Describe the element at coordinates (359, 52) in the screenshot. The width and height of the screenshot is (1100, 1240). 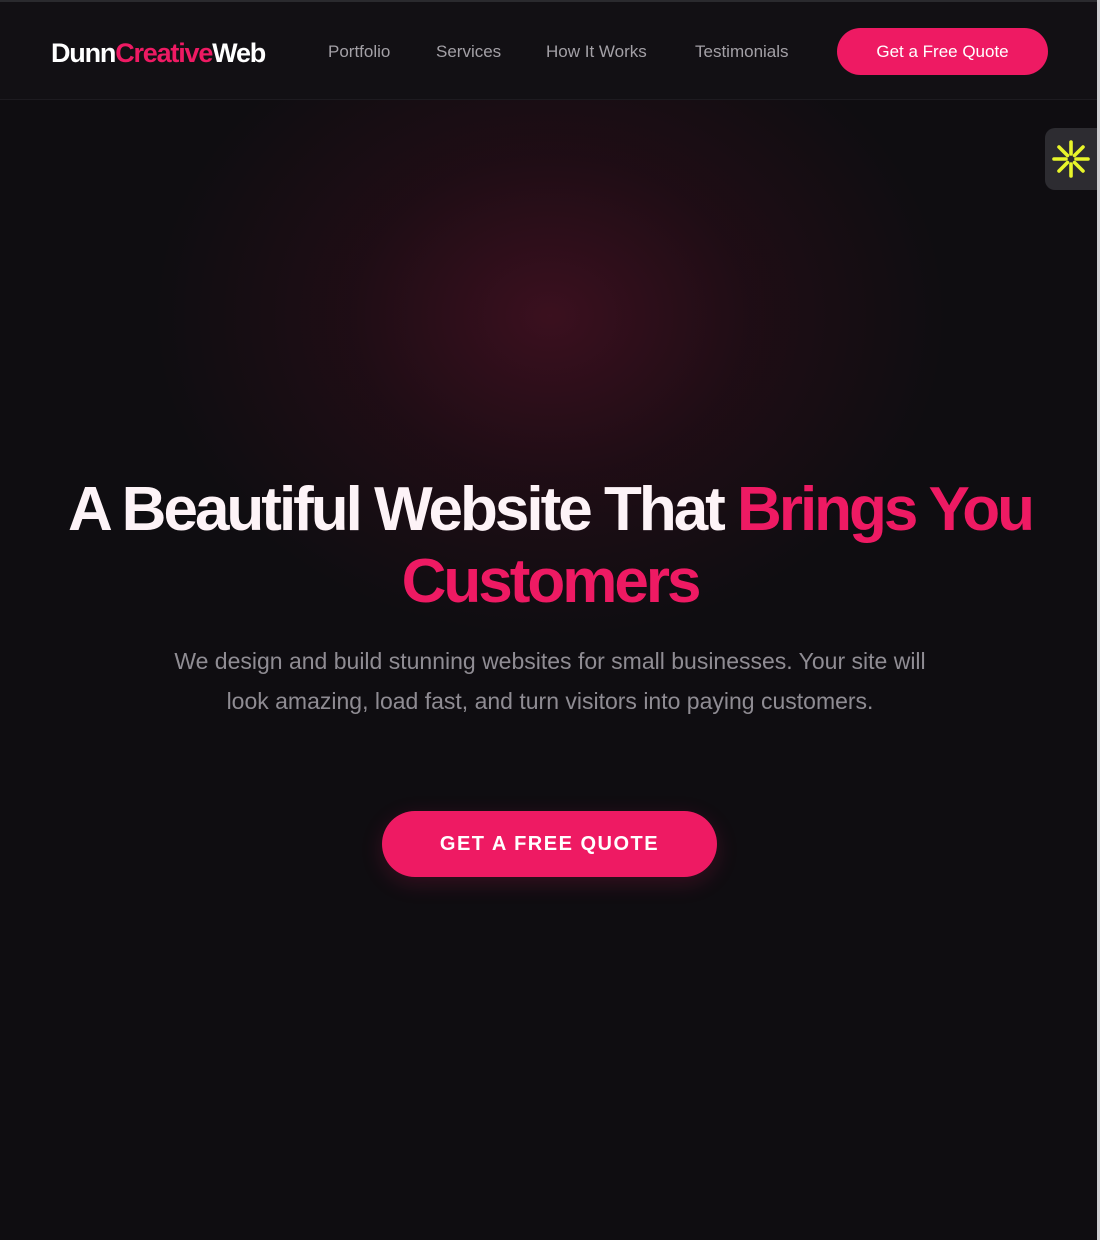
I see `nav-link-portfolio: Portfolio` at that location.